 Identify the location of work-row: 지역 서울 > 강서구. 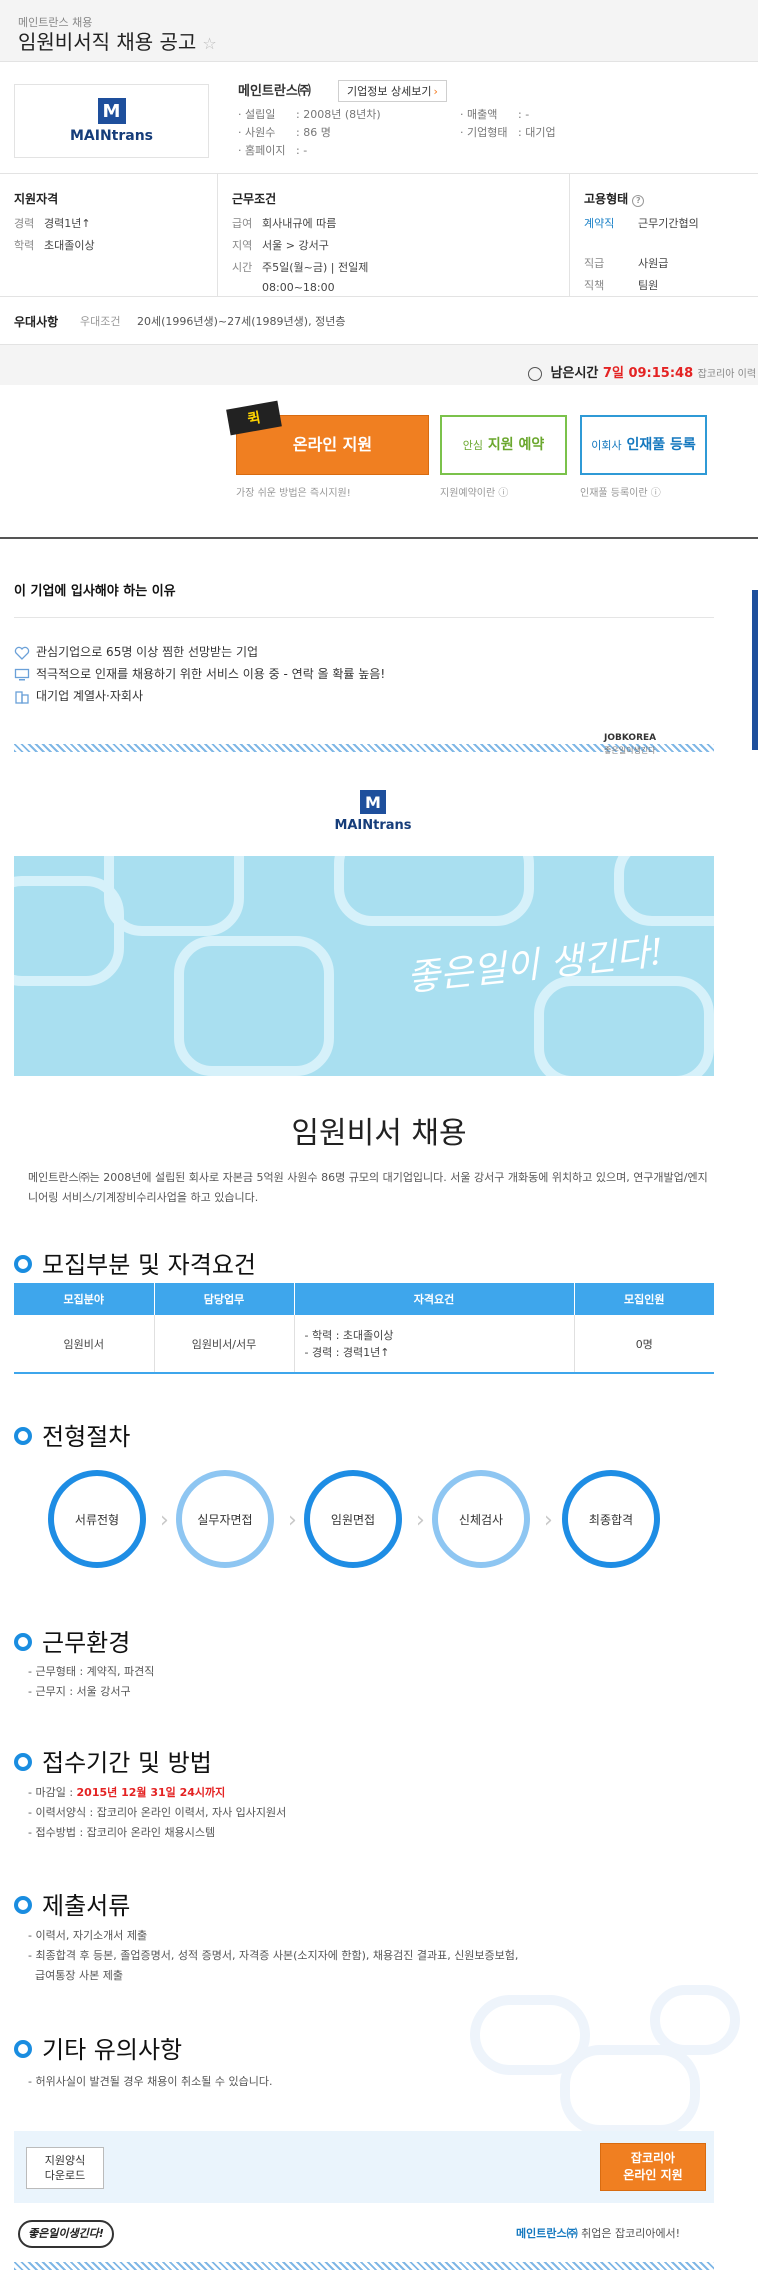
(400, 245).